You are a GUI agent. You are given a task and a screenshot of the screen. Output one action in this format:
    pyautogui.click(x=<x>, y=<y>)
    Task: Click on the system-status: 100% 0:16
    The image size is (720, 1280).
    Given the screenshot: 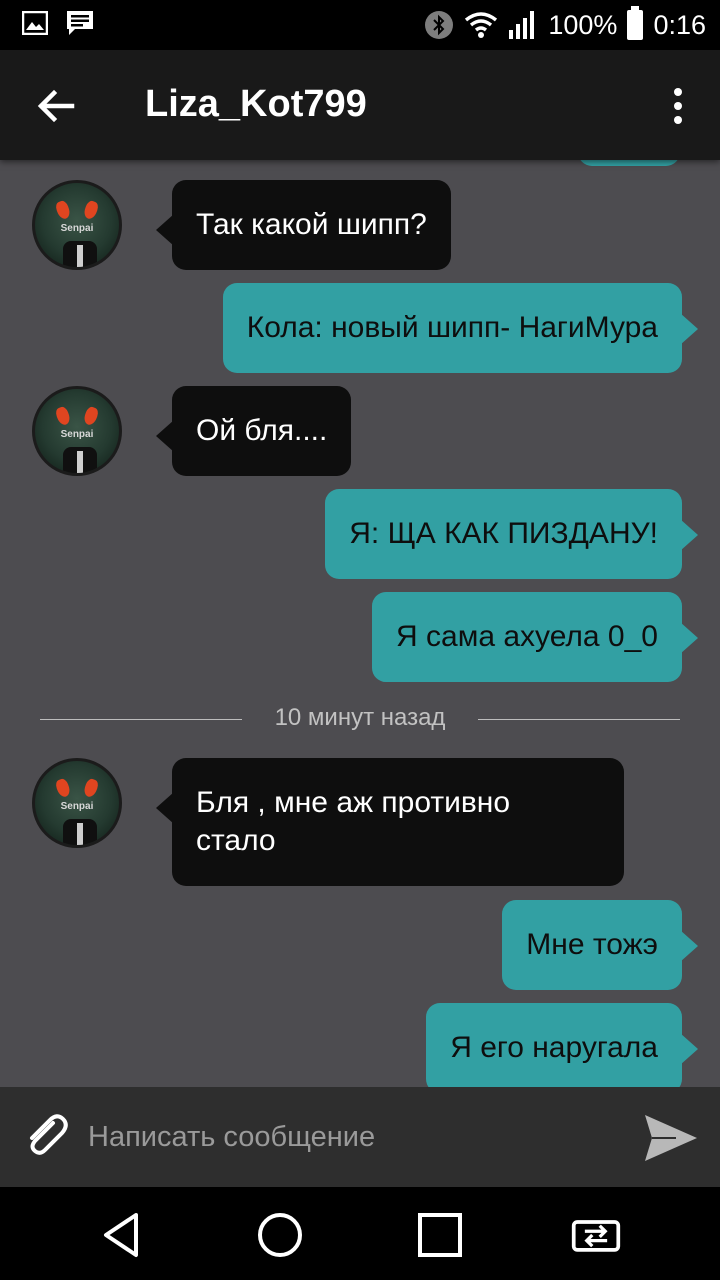 What is the action you would take?
    pyautogui.click(x=565, y=25)
    